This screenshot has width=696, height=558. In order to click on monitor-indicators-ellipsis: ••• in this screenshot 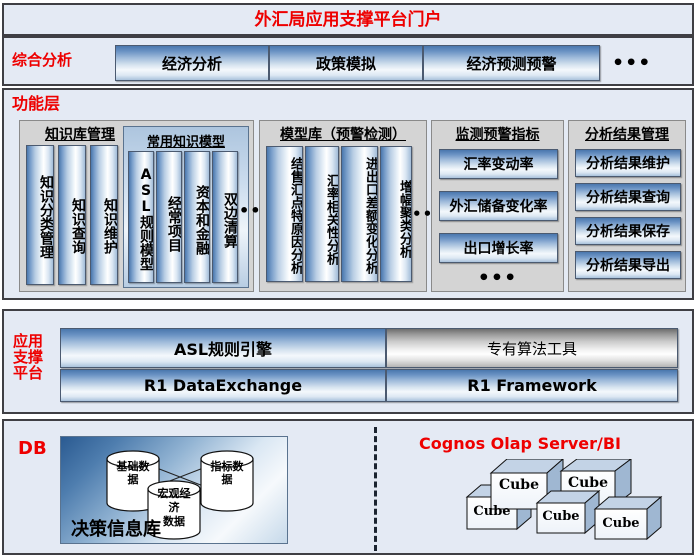, I will do `click(497, 278)`.